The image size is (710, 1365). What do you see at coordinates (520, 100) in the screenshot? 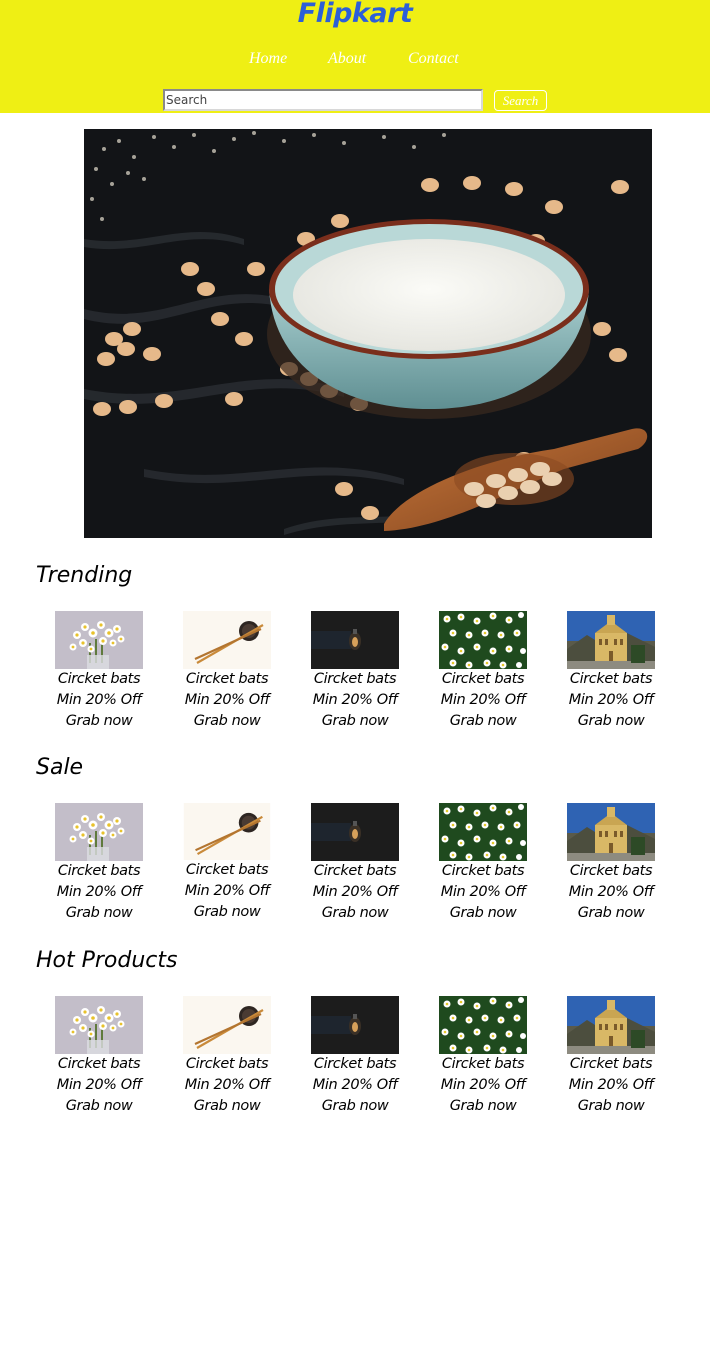
I see `search-button: Search` at bounding box center [520, 100].